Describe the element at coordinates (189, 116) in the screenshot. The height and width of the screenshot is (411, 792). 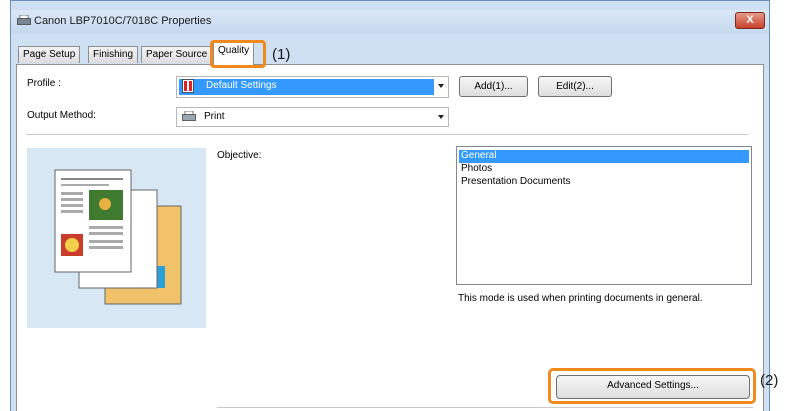
I see `print-icon` at that location.